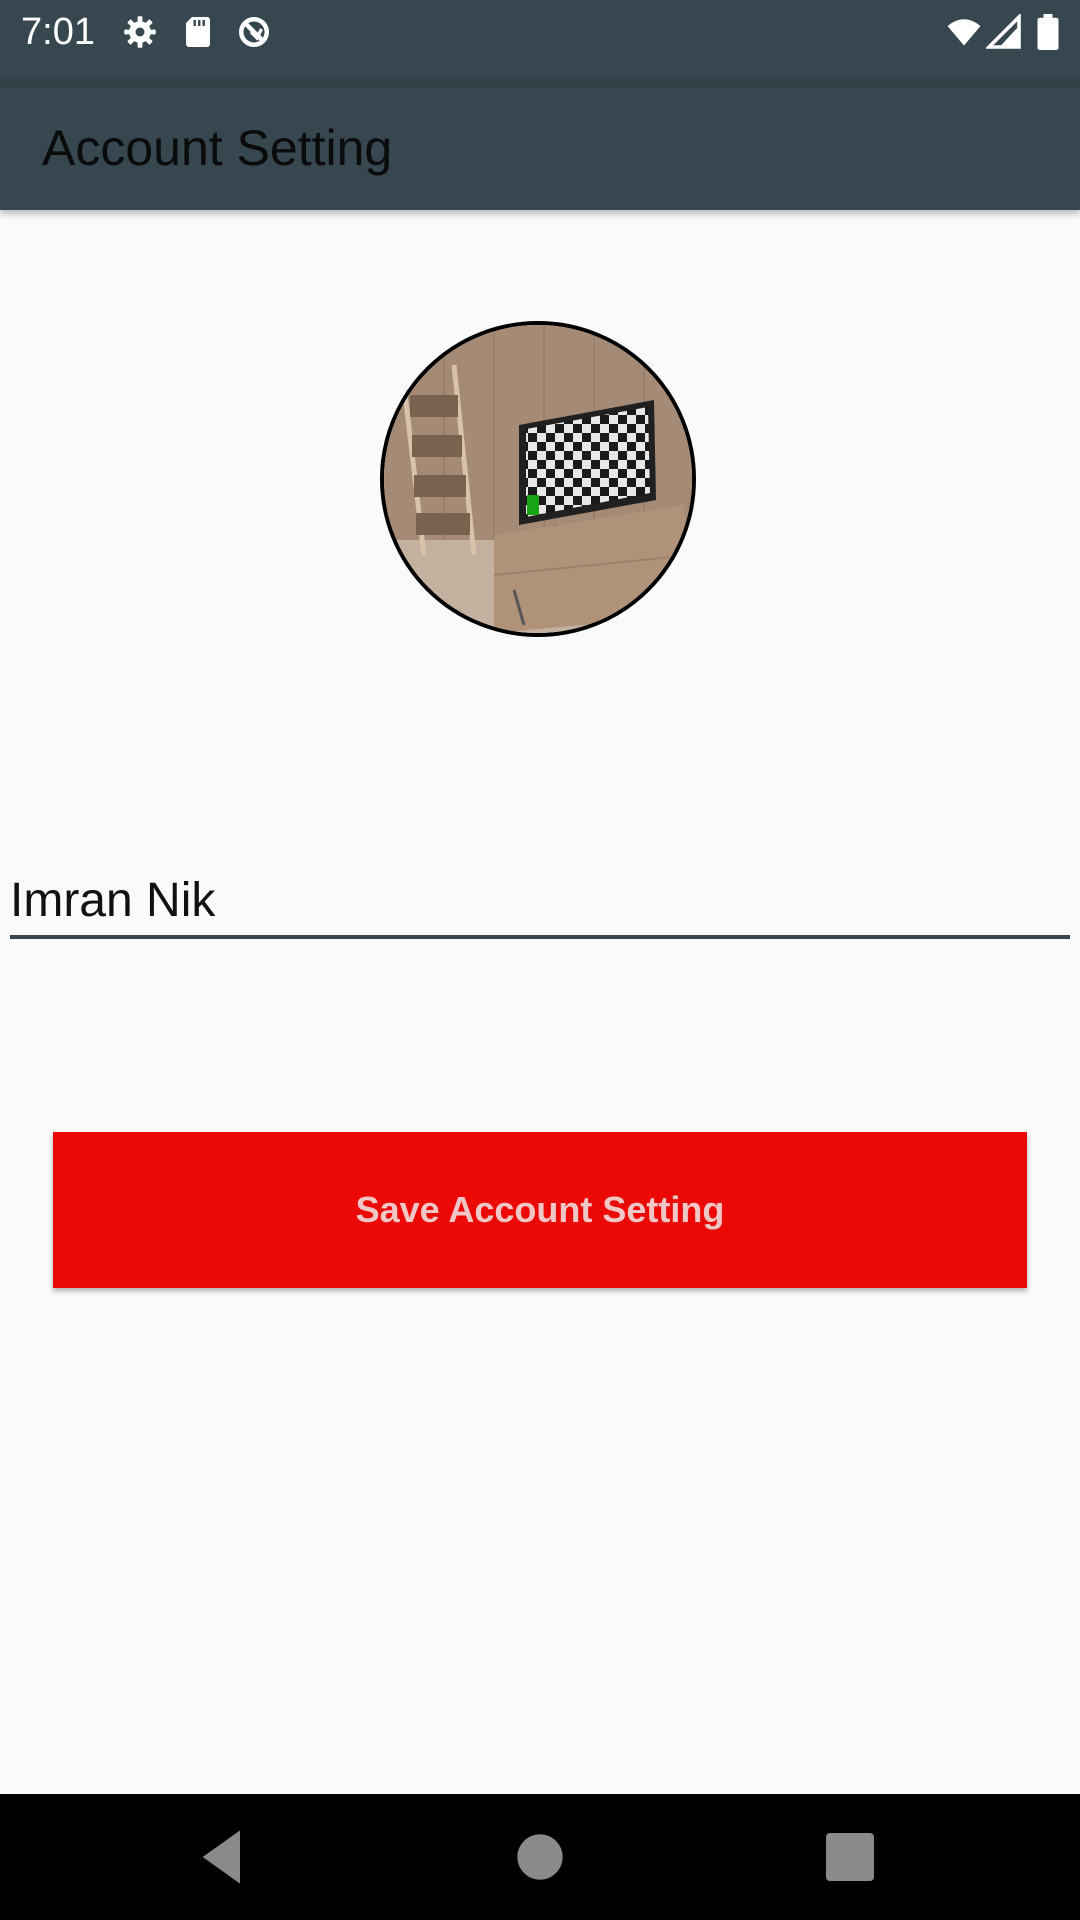  I want to click on profile-avatar, so click(538, 479).